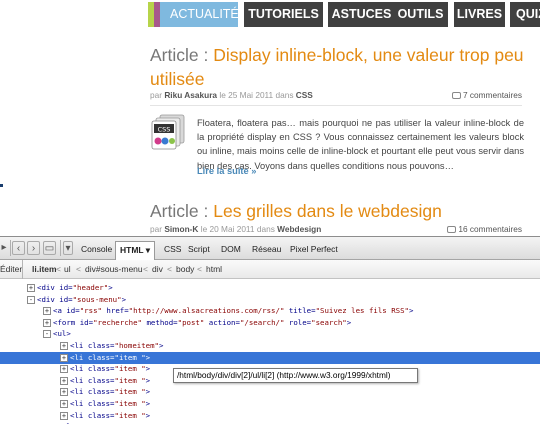 The height and width of the screenshot is (424, 540). Describe the element at coordinates (97, 299) in the screenshot. I see `attr-value: "sous-menu"` at that location.